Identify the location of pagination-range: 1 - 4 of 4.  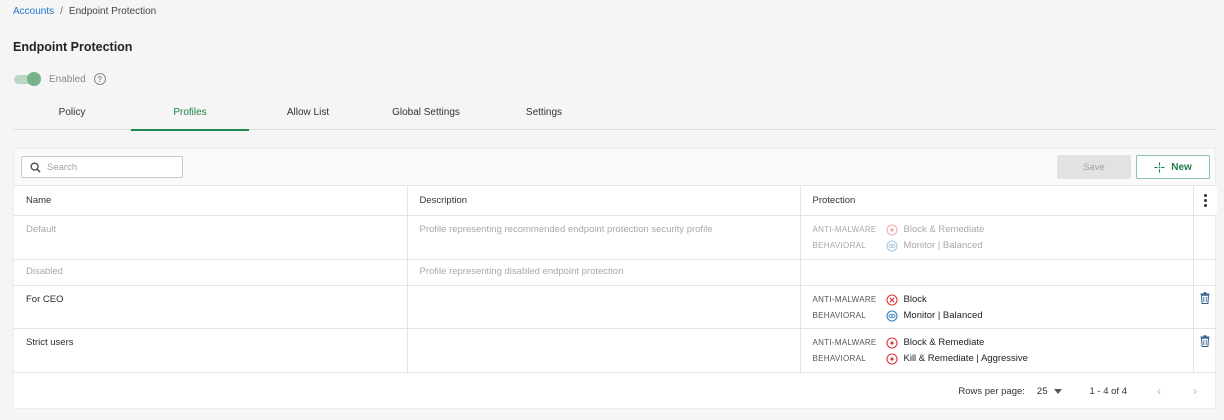
(1108, 391).